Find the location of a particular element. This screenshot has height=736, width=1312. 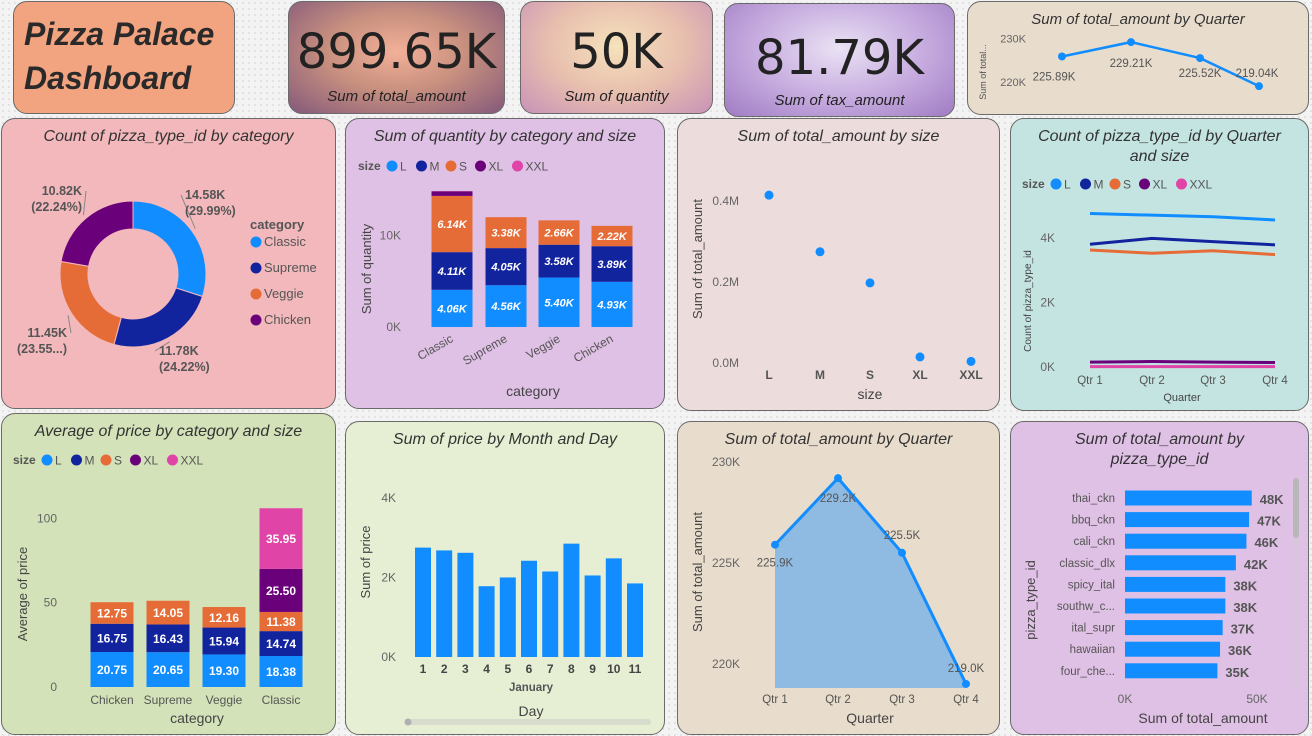

slice-percent-label: (24.22%) is located at coordinates (184, 367).